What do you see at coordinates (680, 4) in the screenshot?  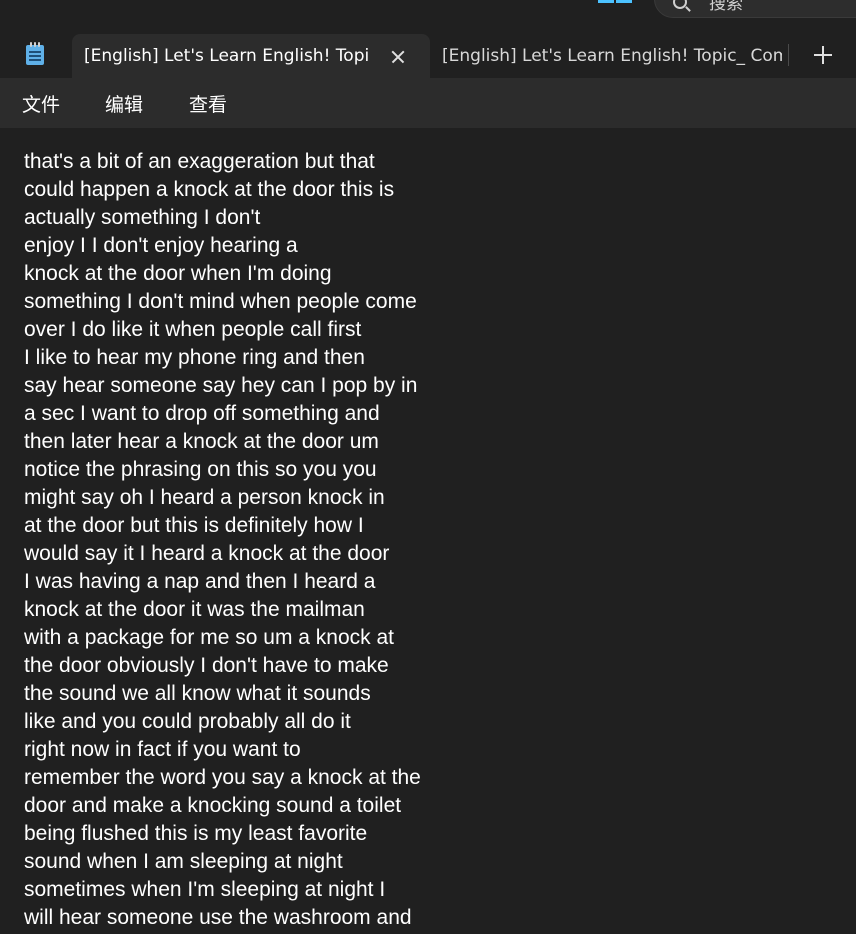 I see `search-icon` at bounding box center [680, 4].